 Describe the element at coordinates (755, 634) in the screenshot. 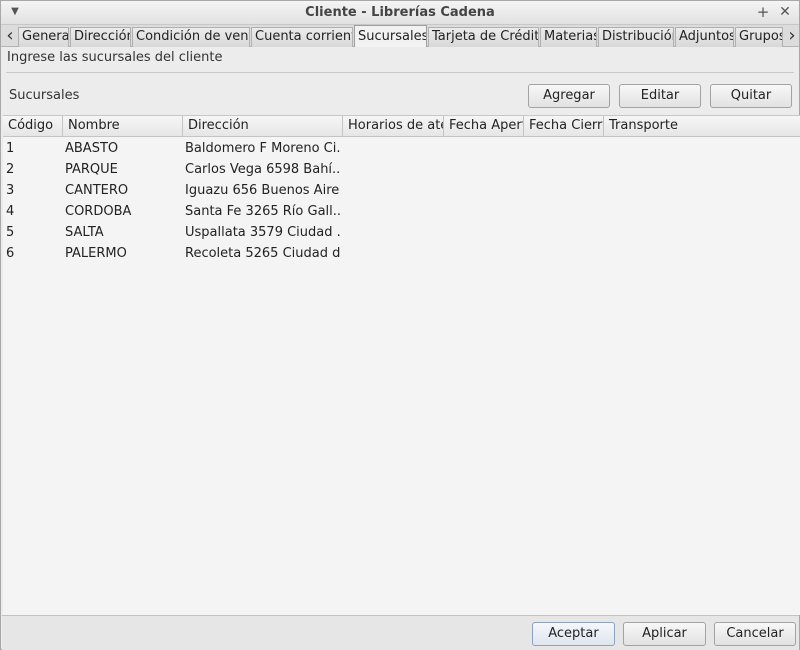

I see `cancel-button: Cancelar` at that location.